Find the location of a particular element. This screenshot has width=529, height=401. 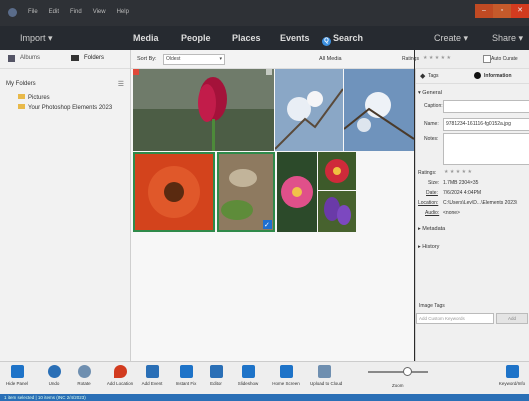

hide-panel-button: Hide Panel is located at coordinates (17, 375).